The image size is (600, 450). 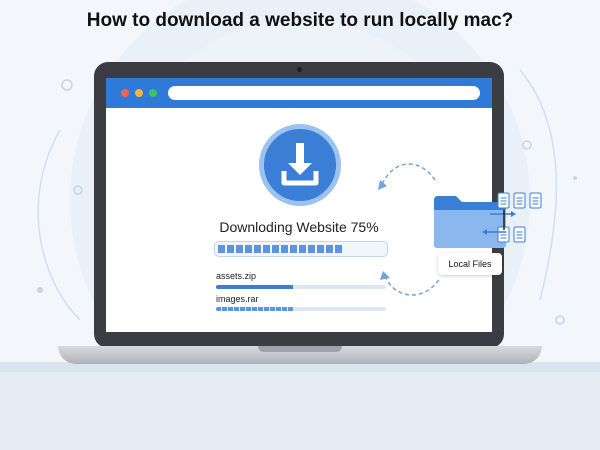 What do you see at coordinates (153, 93) in the screenshot?
I see `maximize-window-button` at bounding box center [153, 93].